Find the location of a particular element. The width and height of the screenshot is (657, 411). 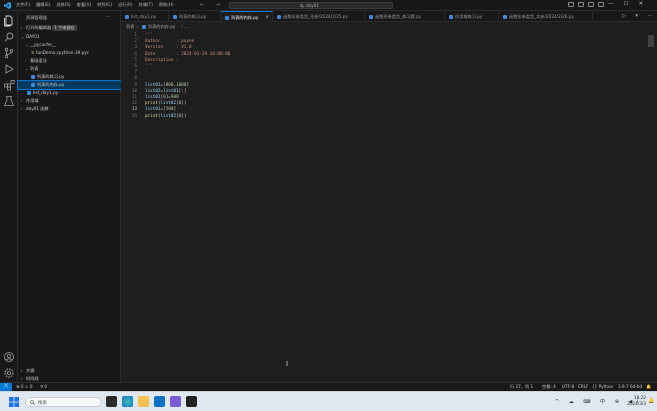

close-tab-icon: × is located at coordinates (267, 17).